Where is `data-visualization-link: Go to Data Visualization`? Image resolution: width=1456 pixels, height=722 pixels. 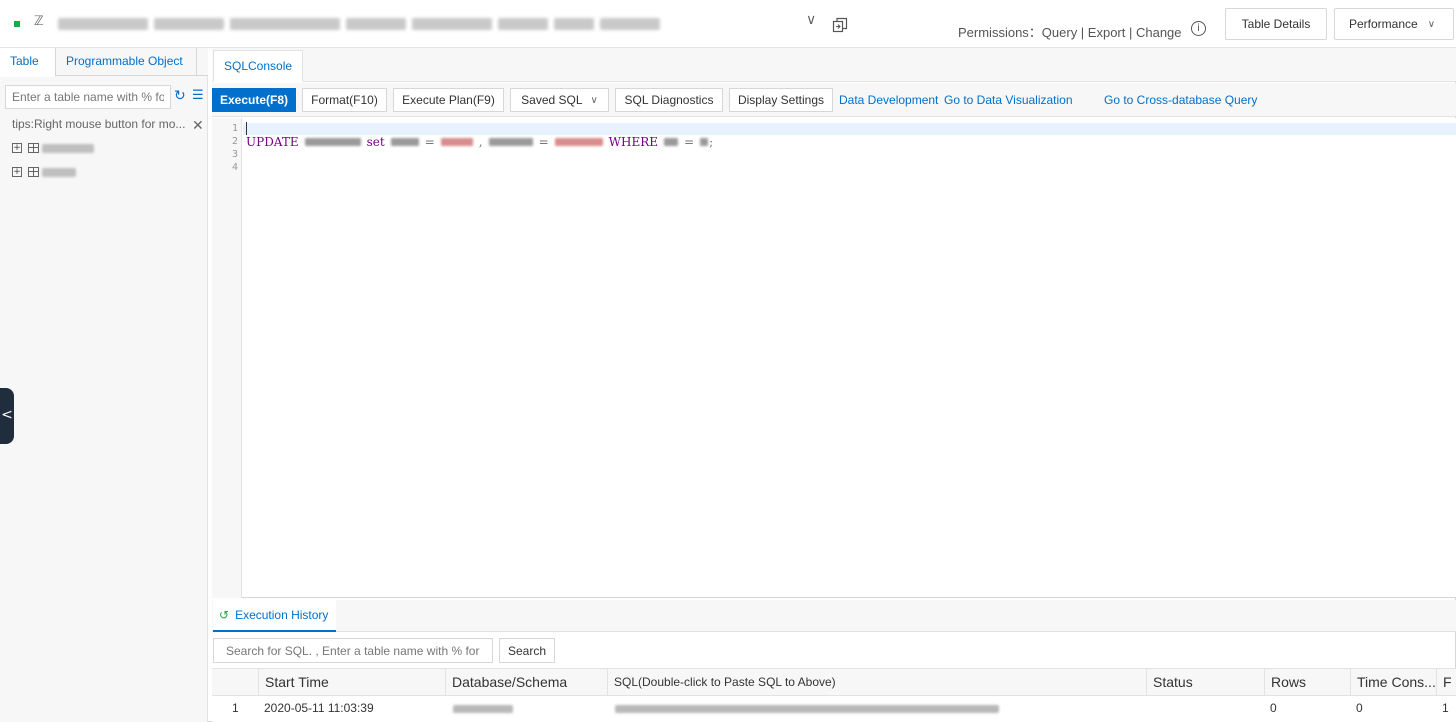
data-visualization-link: Go to Data Visualization is located at coordinates (1008, 100).